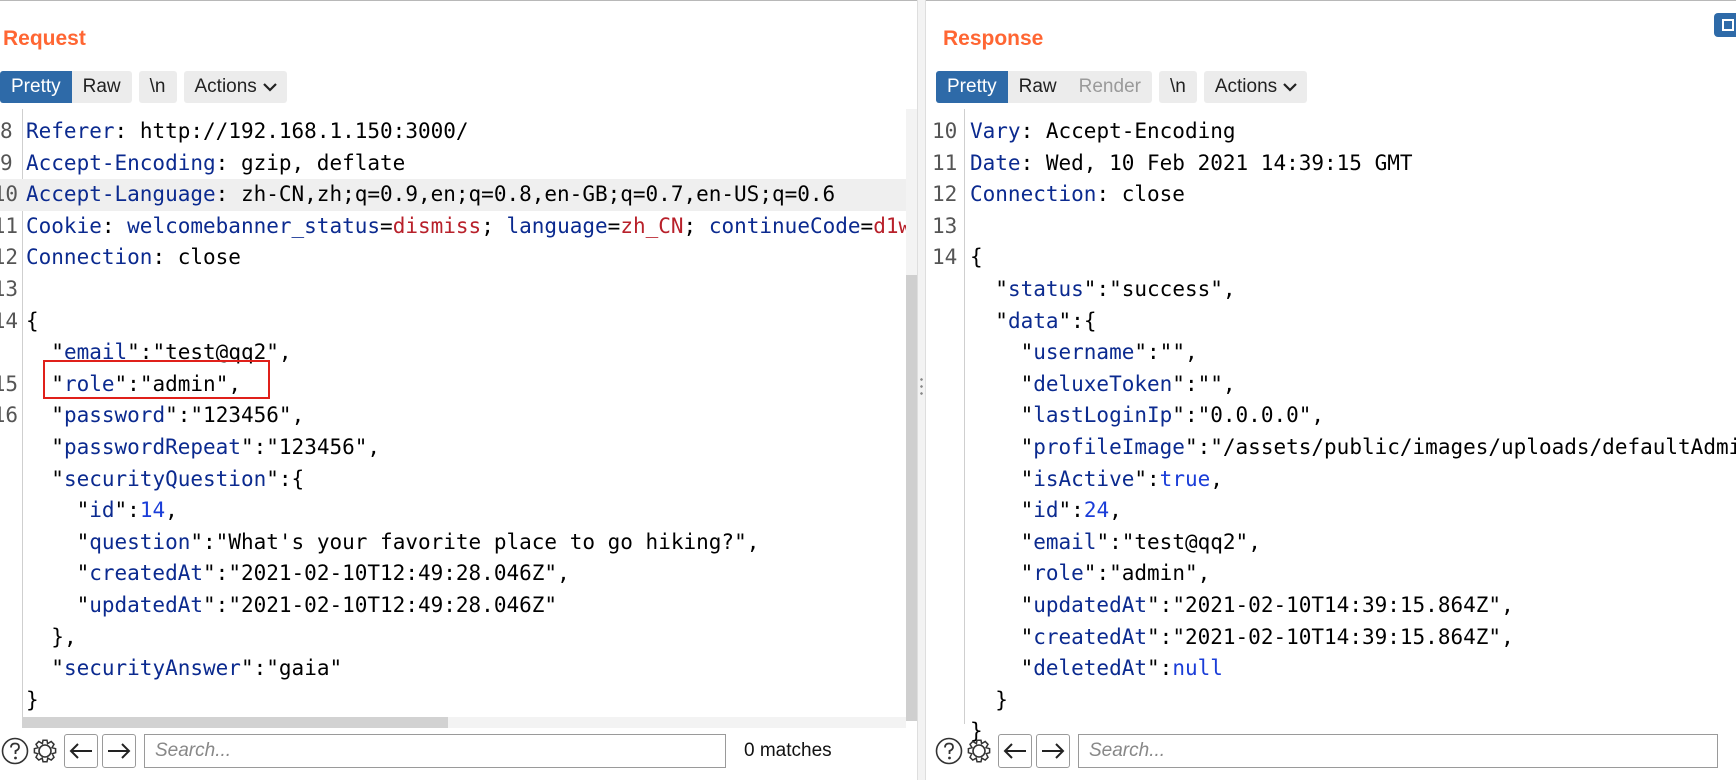  I want to click on json-string: success, so click(1166, 288).